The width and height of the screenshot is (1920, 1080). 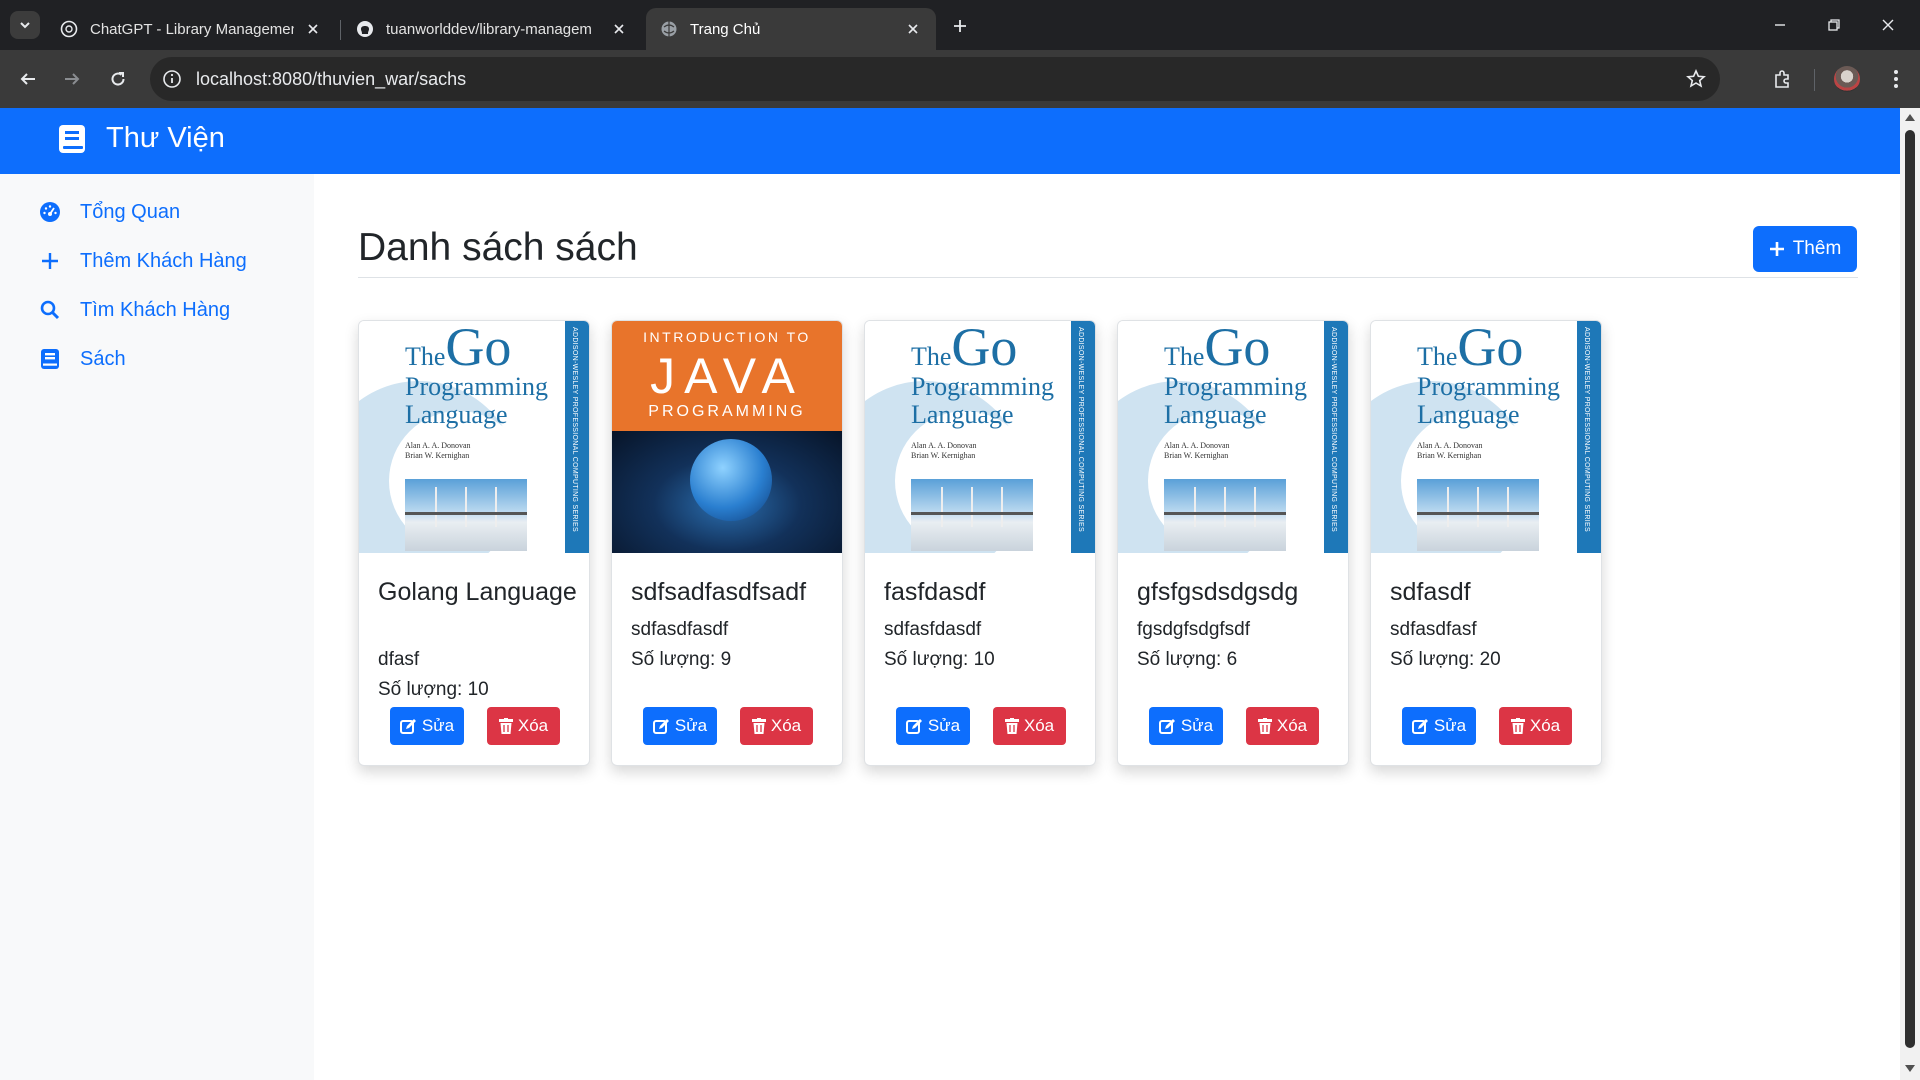 I want to click on restore-button, so click(x=1834, y=25).